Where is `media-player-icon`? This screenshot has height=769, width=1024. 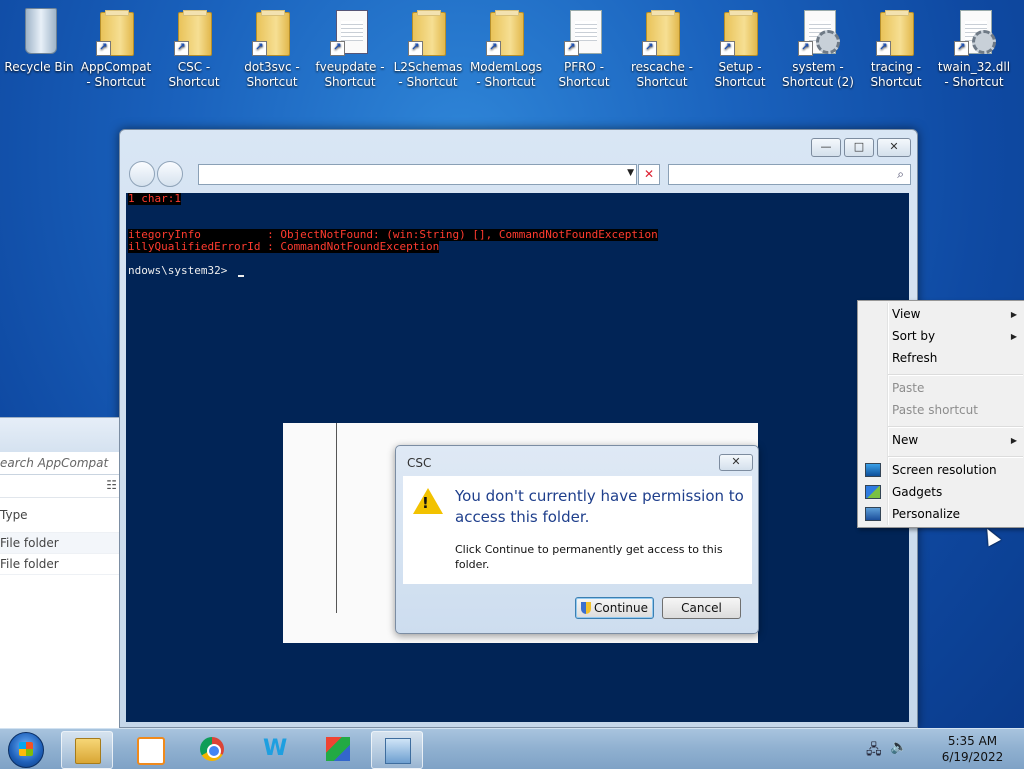 media-player-icon is located at coordinates (151, 751).